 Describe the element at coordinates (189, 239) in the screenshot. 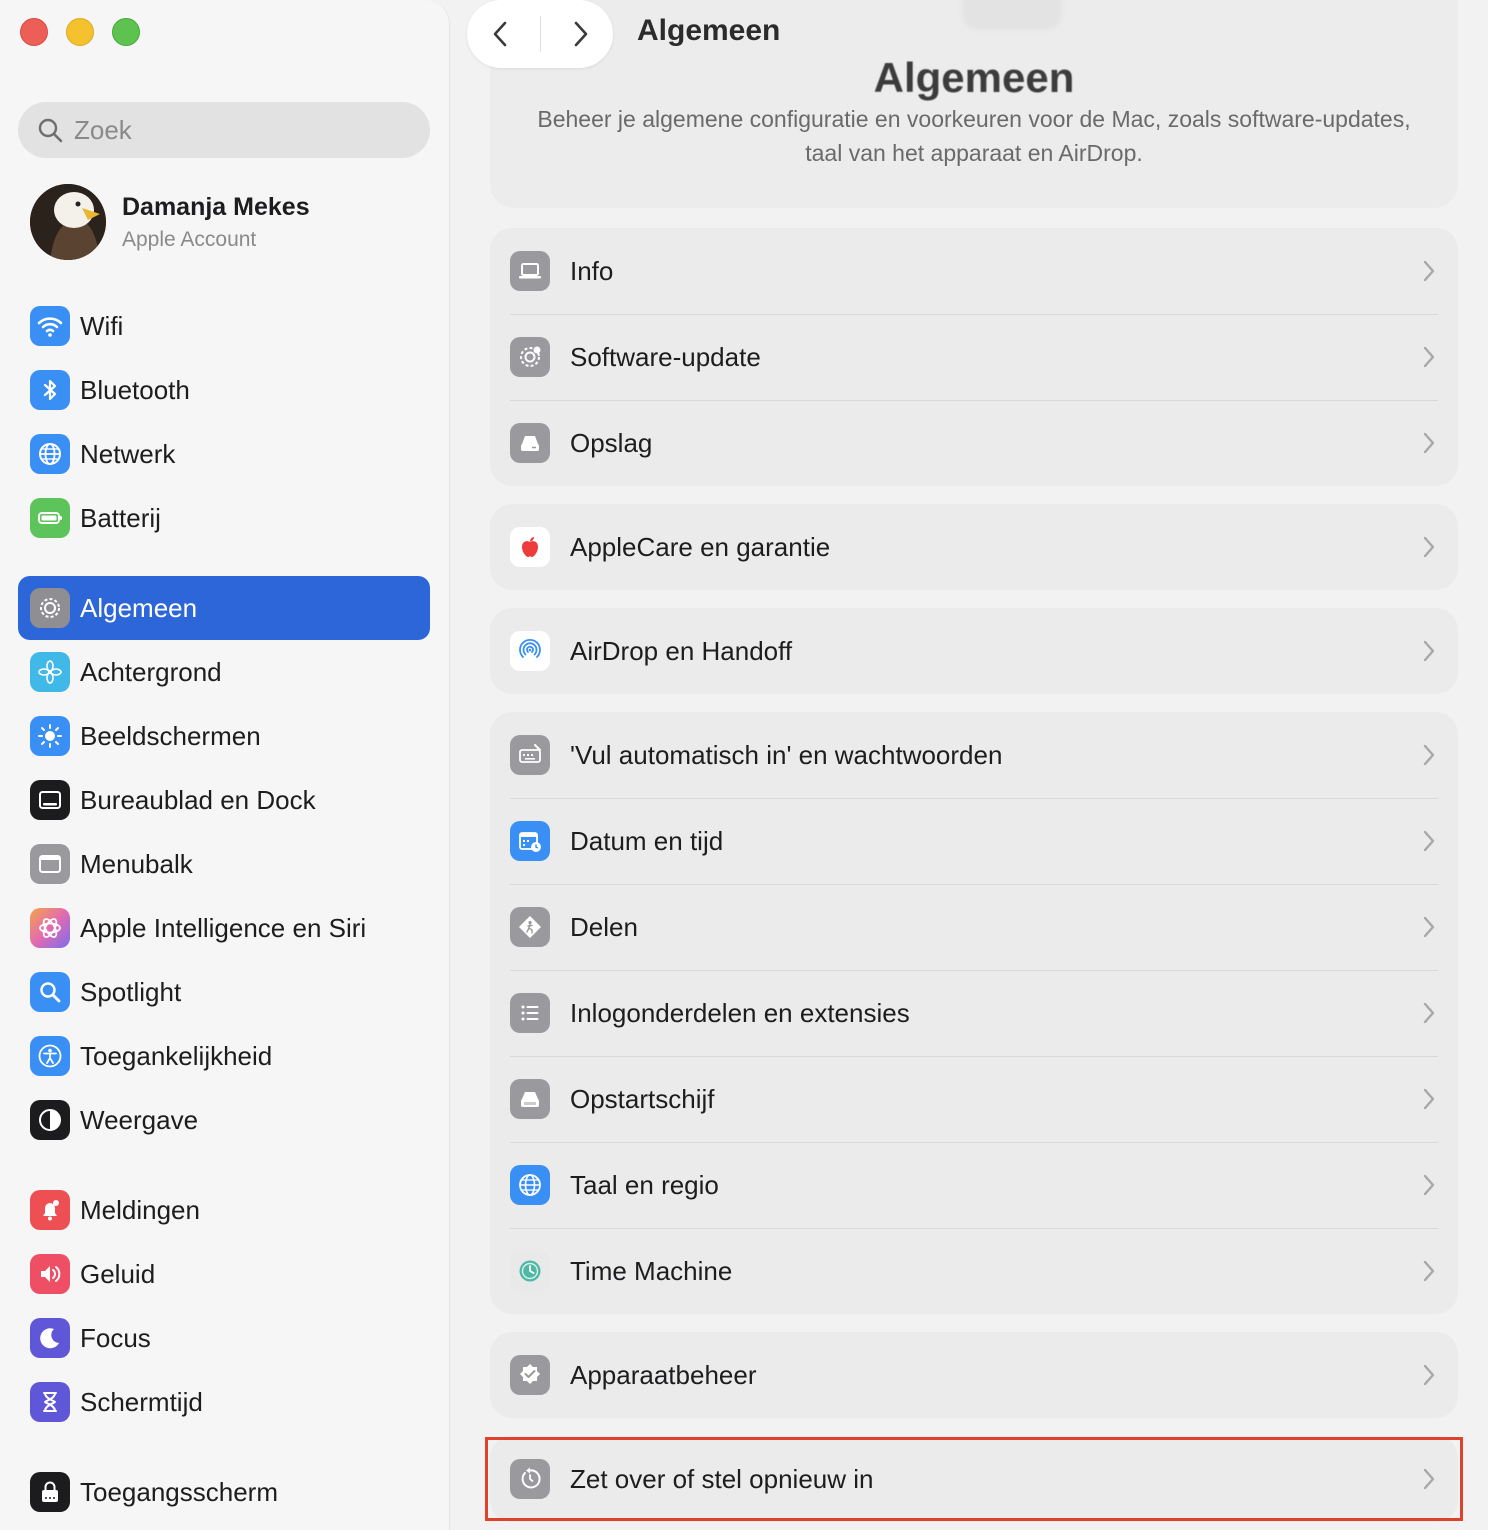

I see `account-subtitle: Apple Account` at that location.